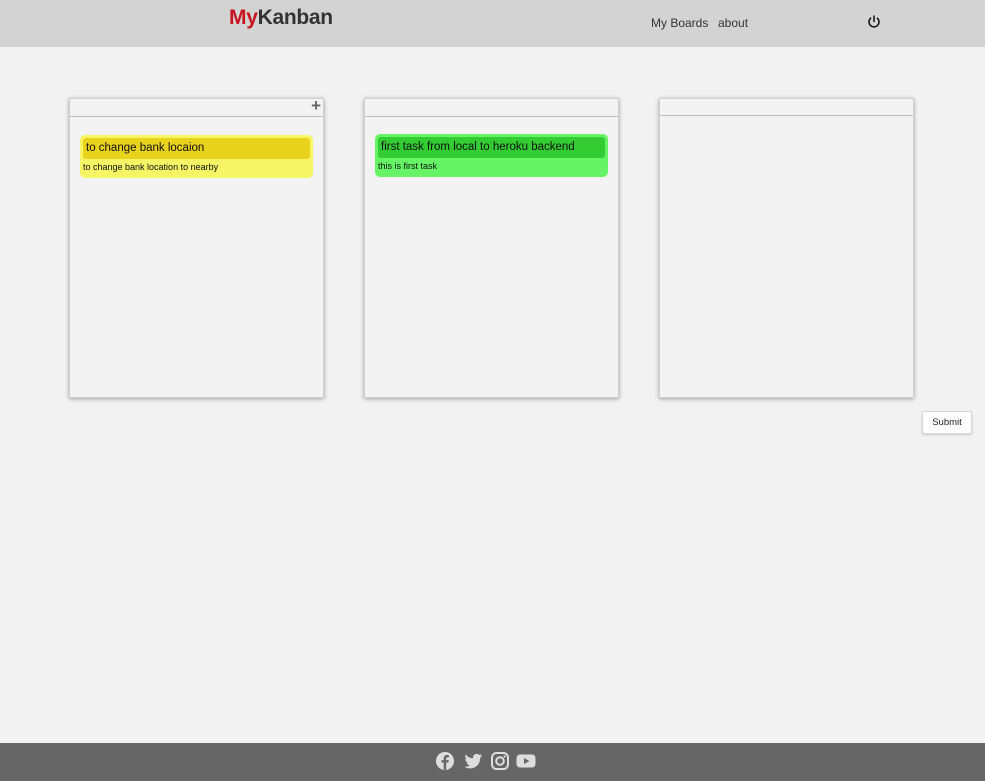 Image resolution: width=985 pixels, height=781 pixels. I want to click on power-icon, so click(874, 22).